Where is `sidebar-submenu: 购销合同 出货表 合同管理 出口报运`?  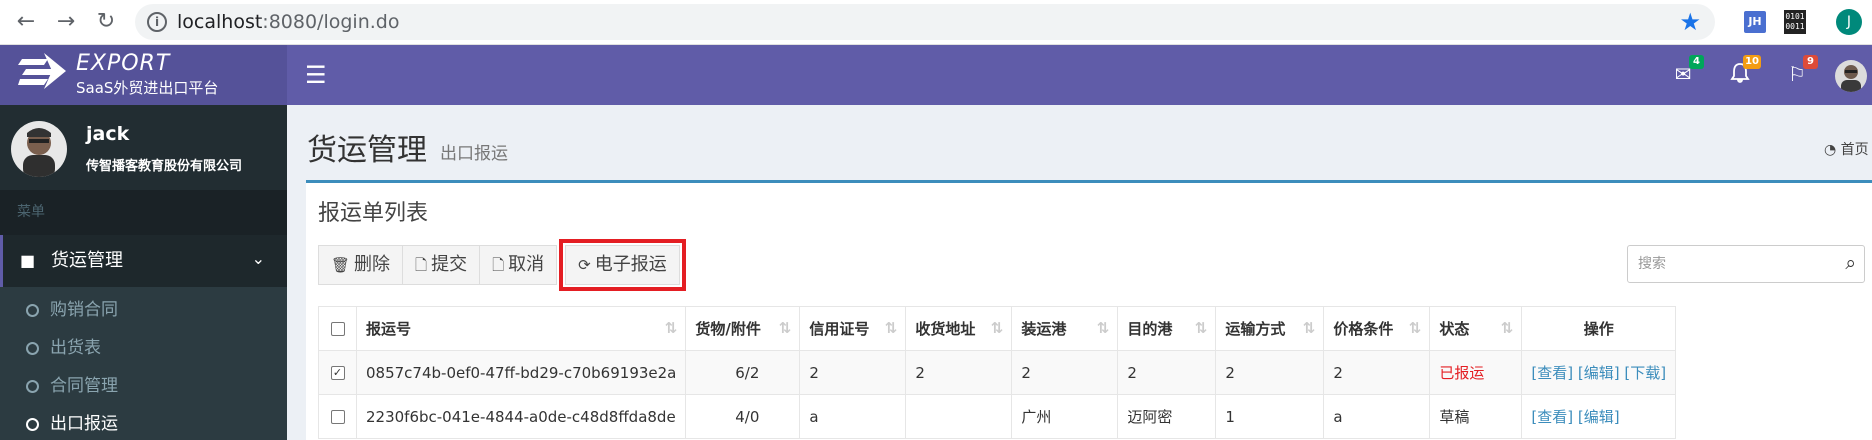
sidebar-submenu: 购销合同 出货表 合同管理 出口报运 is located at coordinates (143, 363).